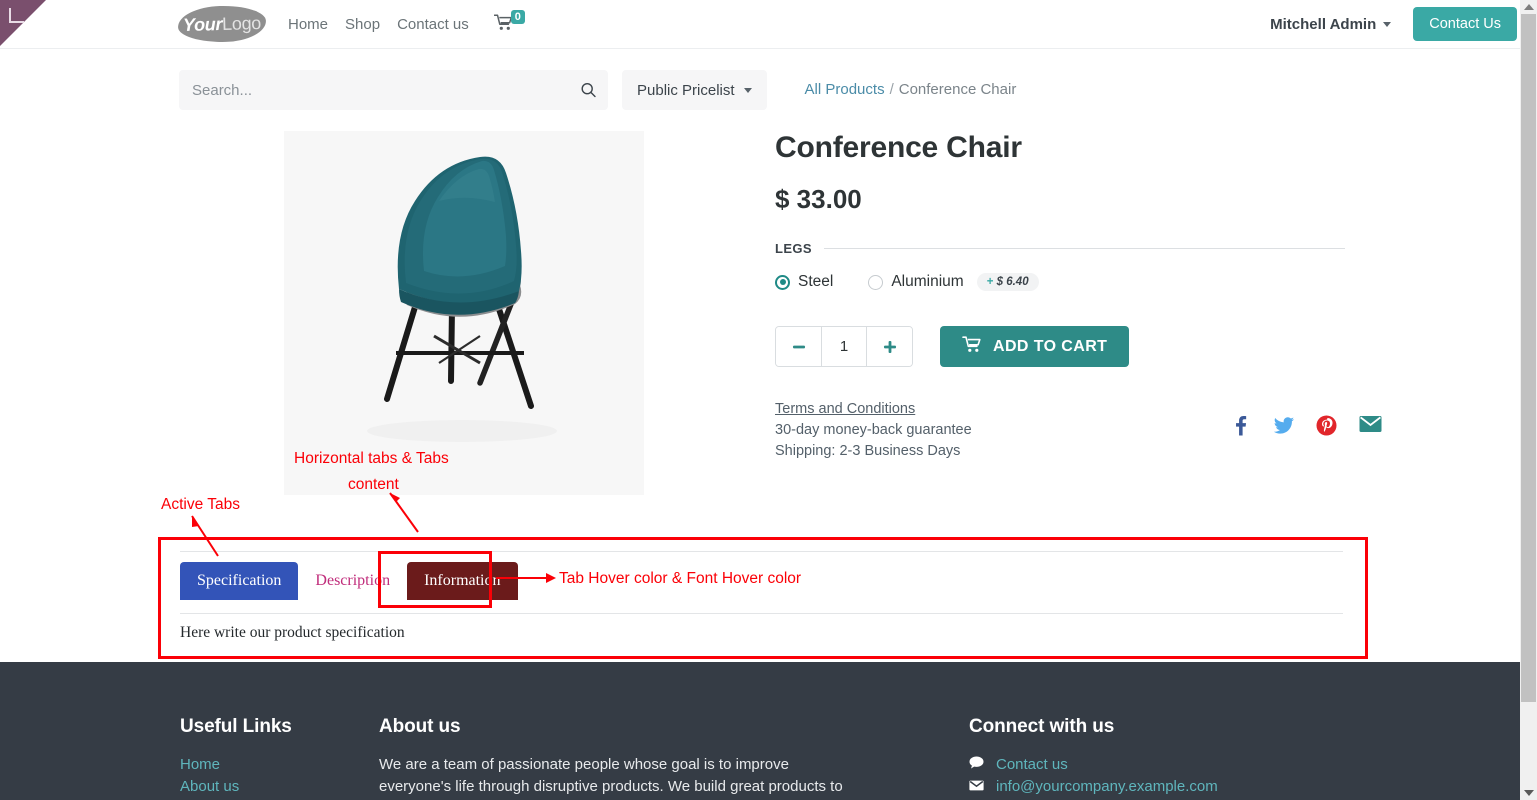 This screenshot has height=800, width=1537. I want to click on nav-item-home: Home, so click(308, 24).